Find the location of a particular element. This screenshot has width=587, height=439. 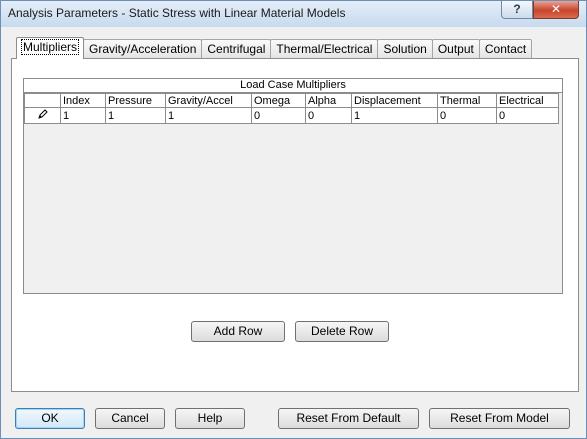

tab-gravity-acceleration: Gravity/Acceleration is located at coordinates (143, 49).